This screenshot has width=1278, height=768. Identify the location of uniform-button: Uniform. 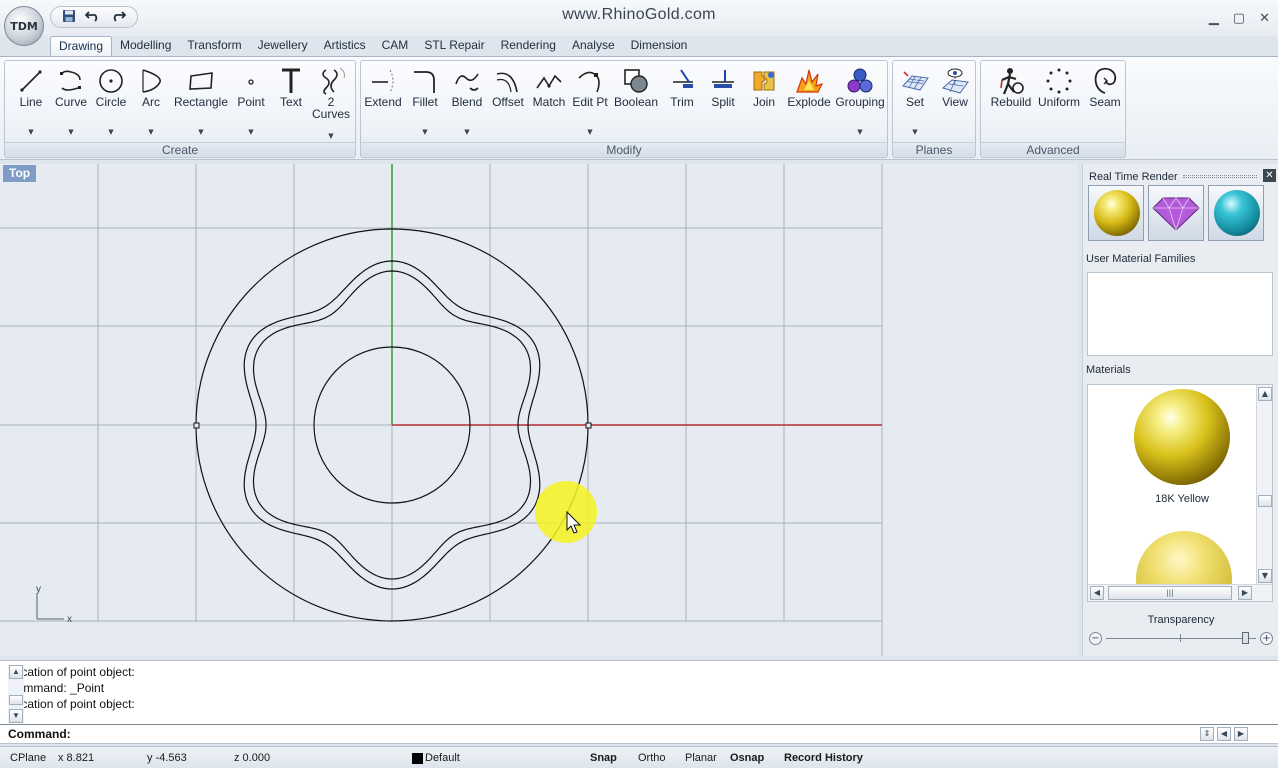
(1059, 103).